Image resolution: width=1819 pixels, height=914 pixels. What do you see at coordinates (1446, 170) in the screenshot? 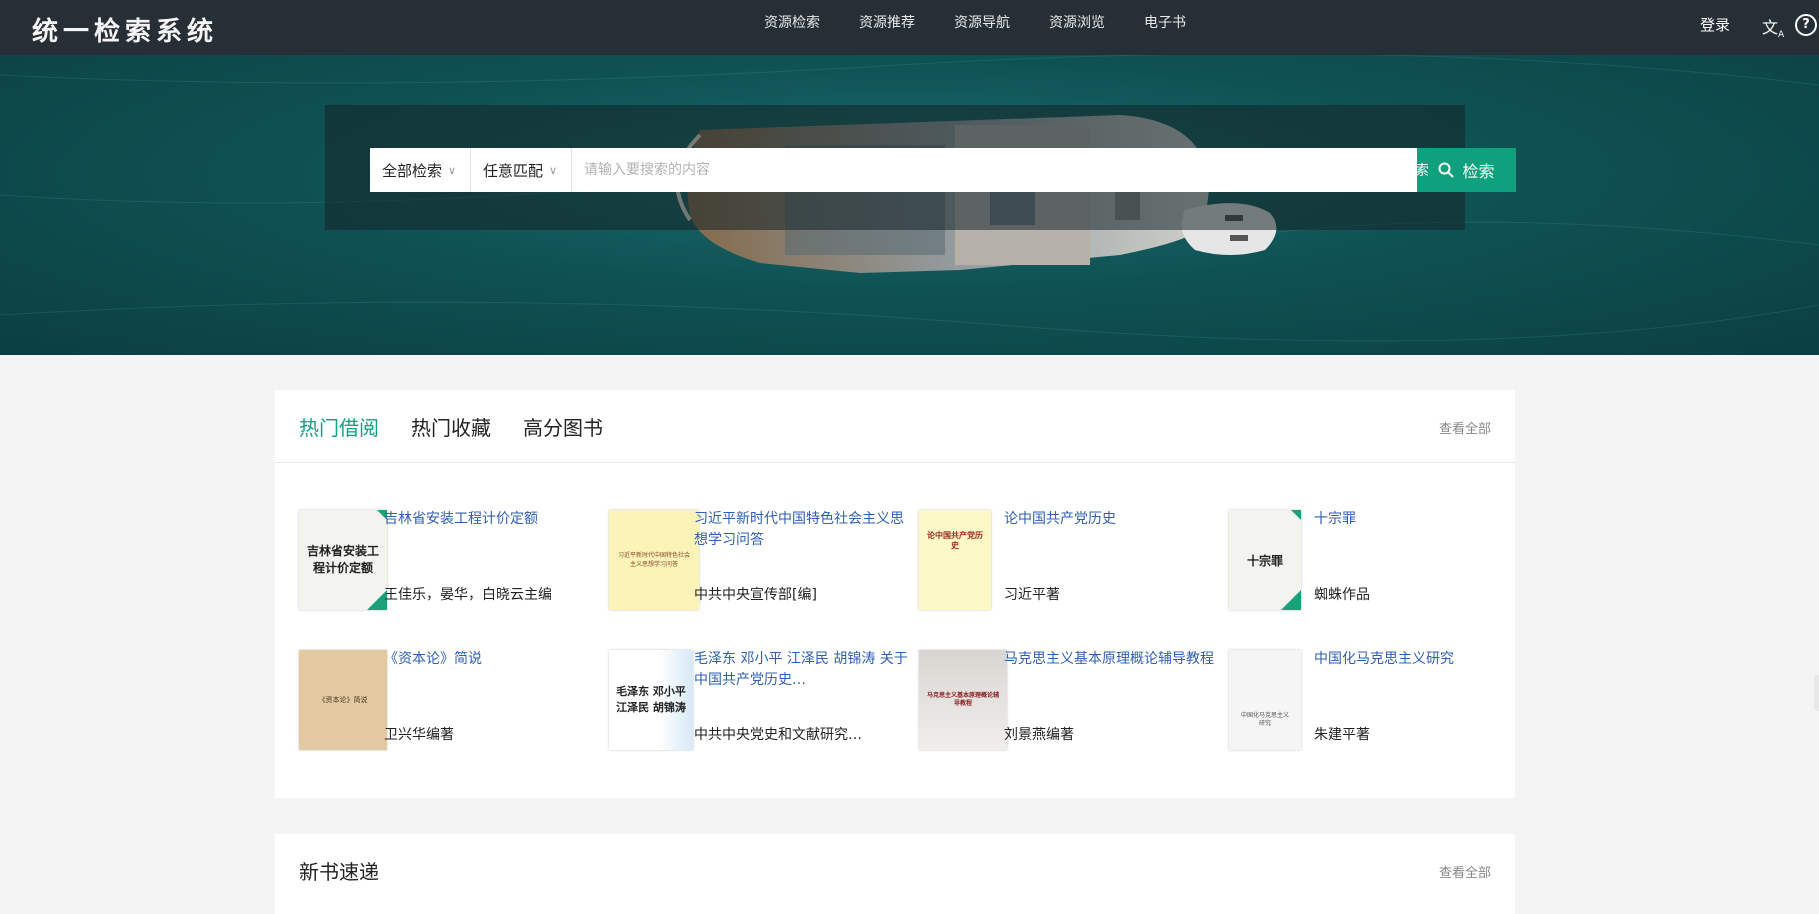
I see `search-icon` at bounding box center [1446, 170].